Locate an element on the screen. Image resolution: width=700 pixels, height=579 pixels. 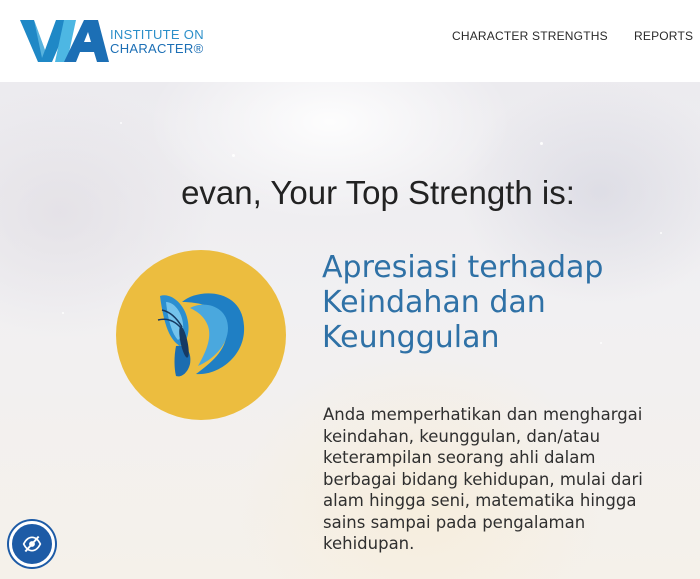
top-strength-heading: evan, Your Top Strength is: is located at coordinates (378, 192).